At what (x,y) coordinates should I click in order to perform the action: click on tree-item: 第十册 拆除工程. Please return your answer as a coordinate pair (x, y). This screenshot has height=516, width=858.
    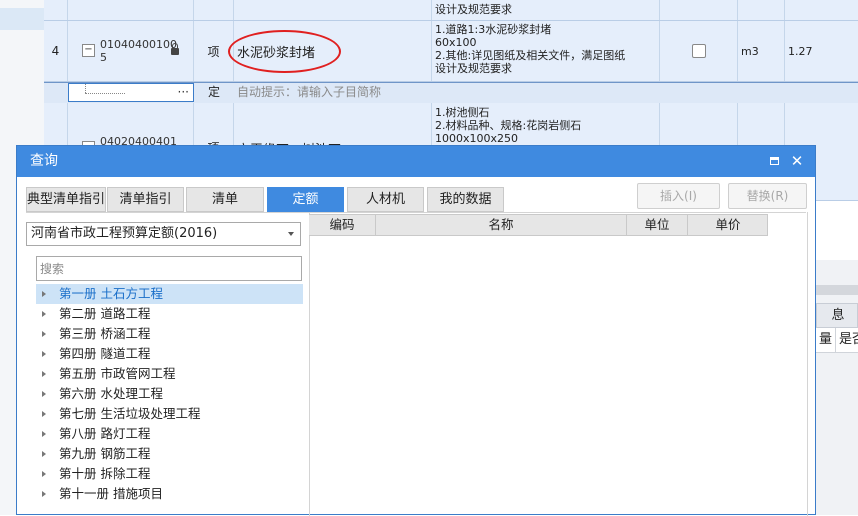
    Looking at the image, I should click on (169, 474).